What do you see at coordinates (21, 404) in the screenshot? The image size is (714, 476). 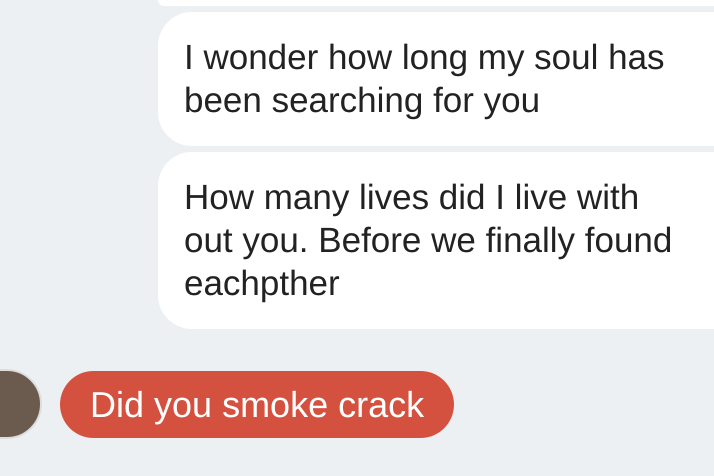 I see `avatar` at bounding box center [21, 404].